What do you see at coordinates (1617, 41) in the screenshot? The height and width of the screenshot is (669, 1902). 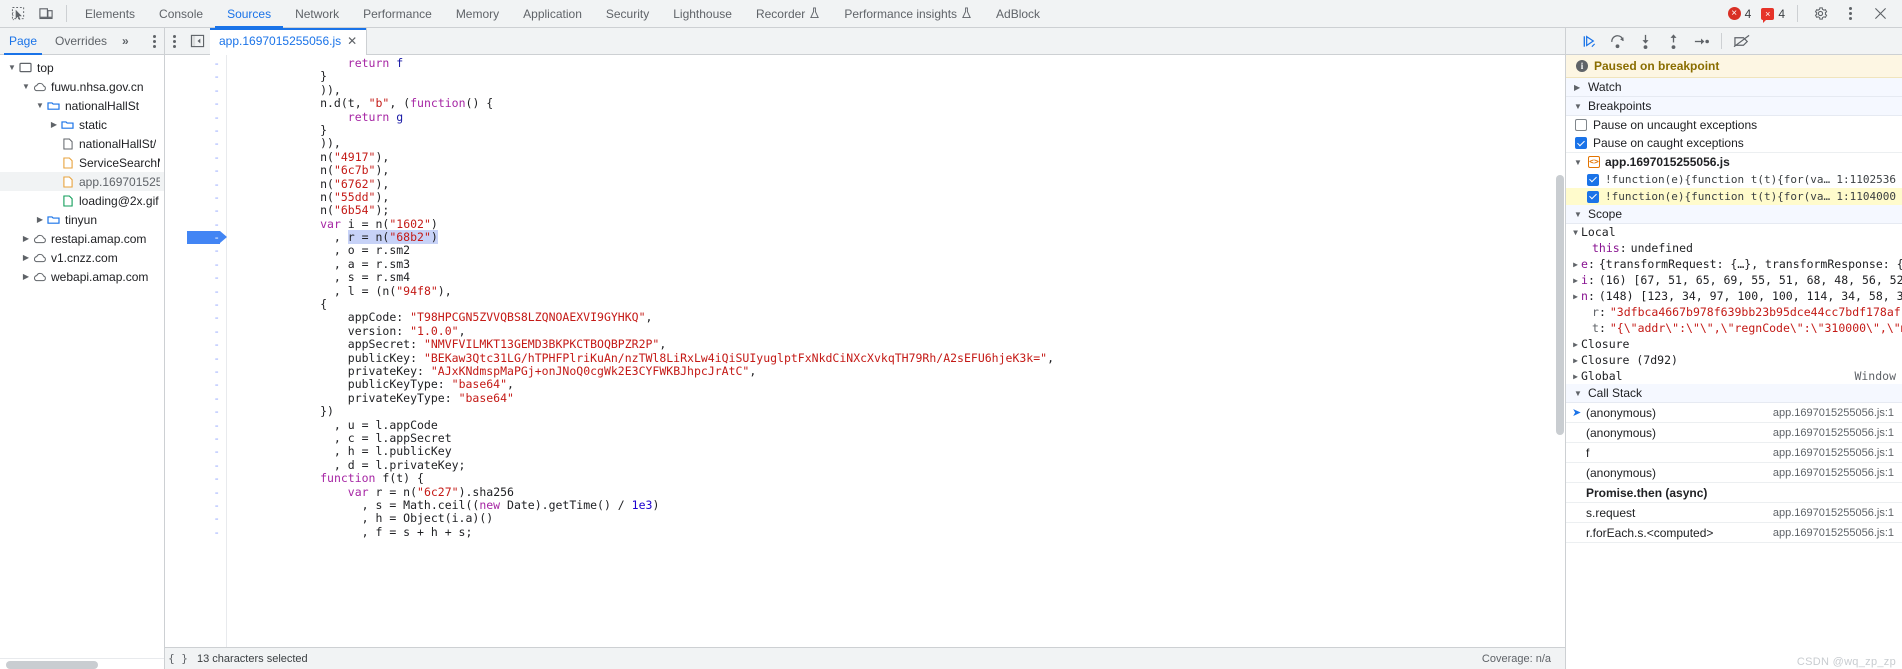 I see `step-over-icon` at bounding box center [1617, 41].